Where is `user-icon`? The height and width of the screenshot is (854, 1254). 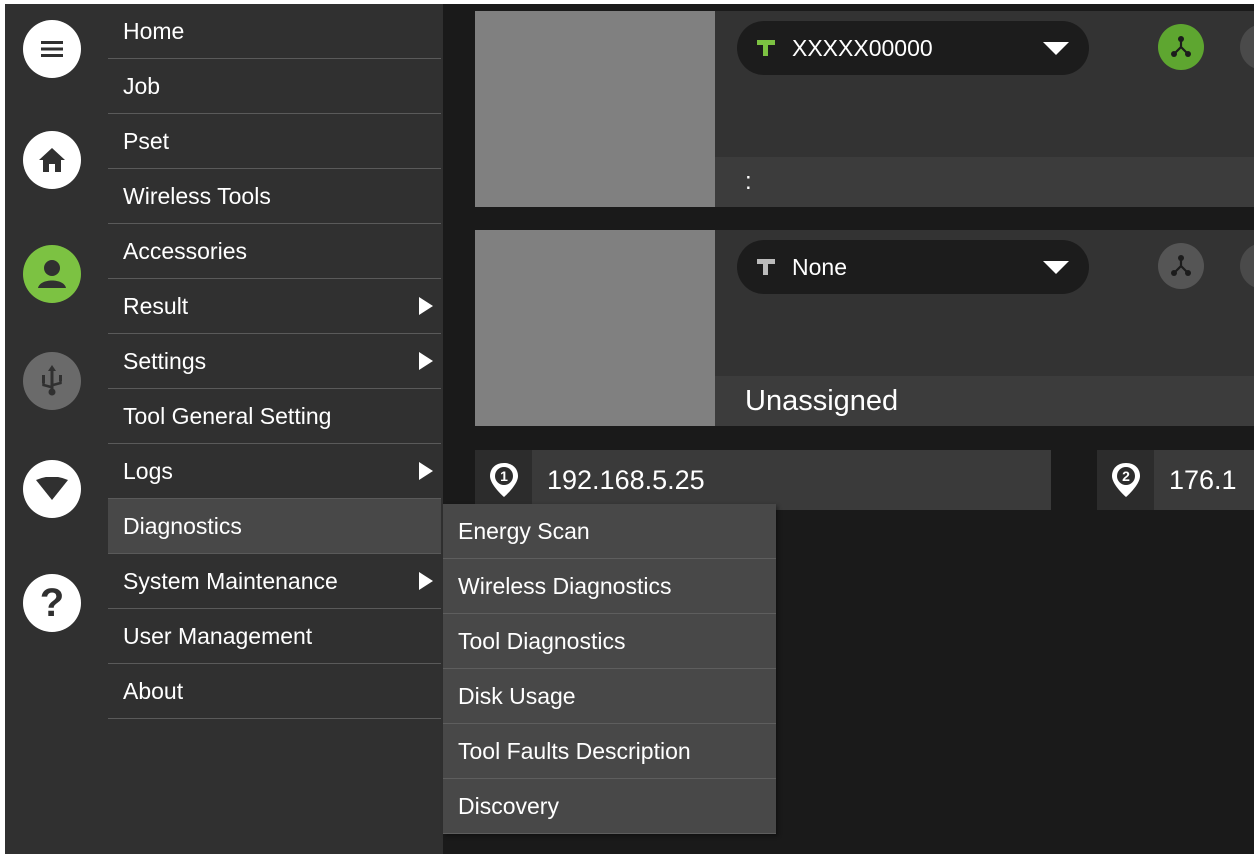
user-icon is located at coordinates (52, 274).